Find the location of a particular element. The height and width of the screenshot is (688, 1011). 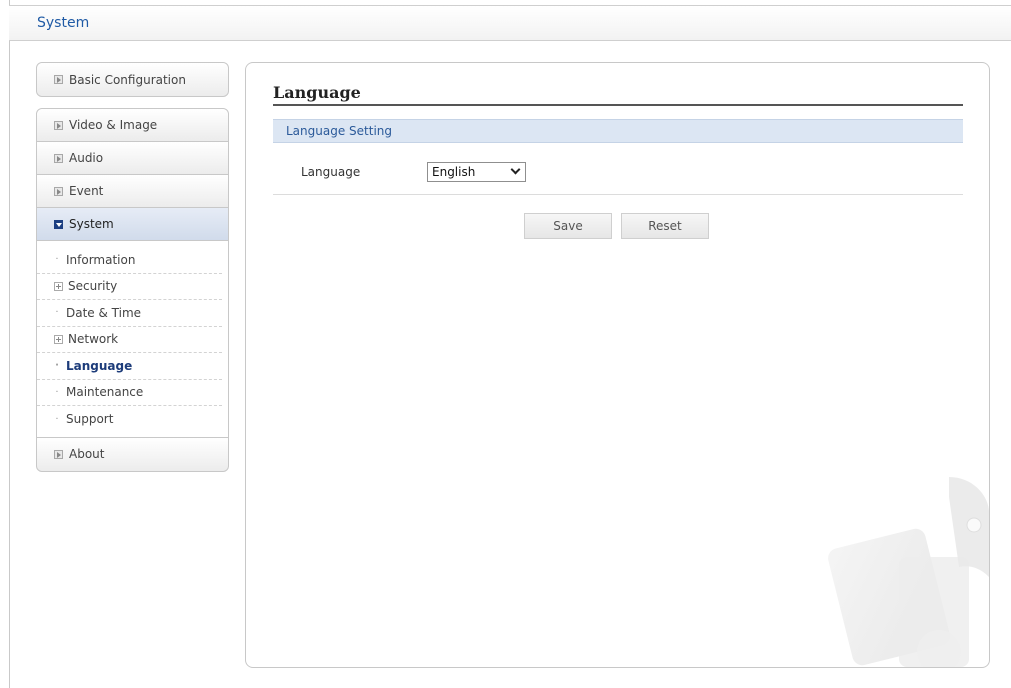

nav-label: Event is located at coordinates (86, 191).